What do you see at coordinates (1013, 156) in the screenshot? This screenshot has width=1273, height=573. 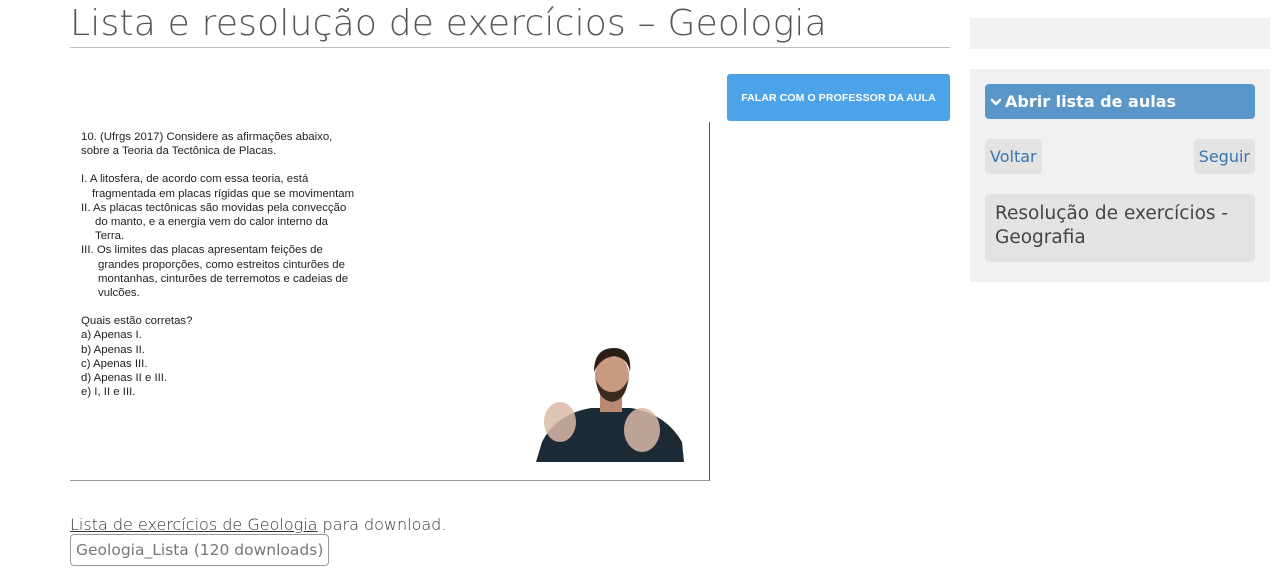 I see `previous-lesson-button: Voltar` at bounding box center [1013, 156].